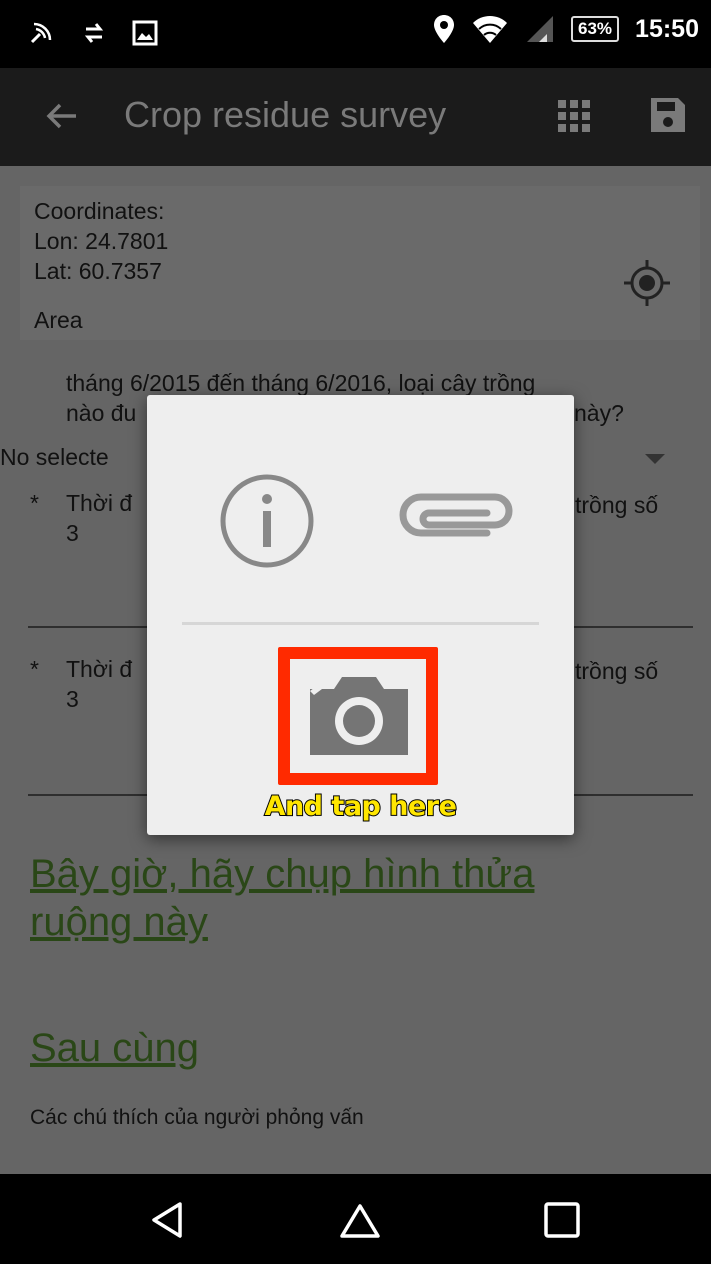 The height and width of the screenshot is (1264, 711). I want to click on camera-button, so click(358, 716).